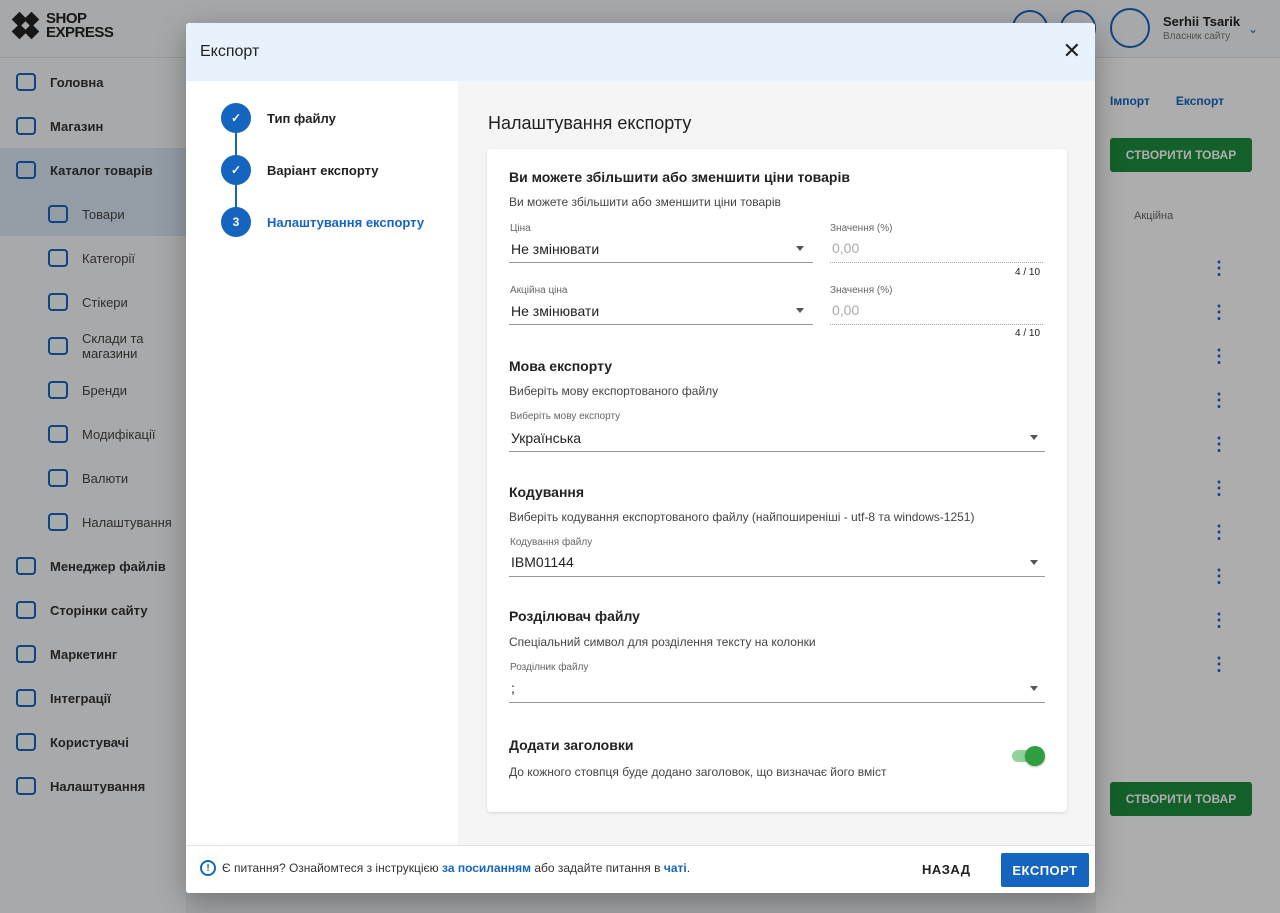 The image size is (1280, 913). Describe the element at coordinates (590, 123) in the screenshot. I see `content-title: Налаштування експорту` at that location.